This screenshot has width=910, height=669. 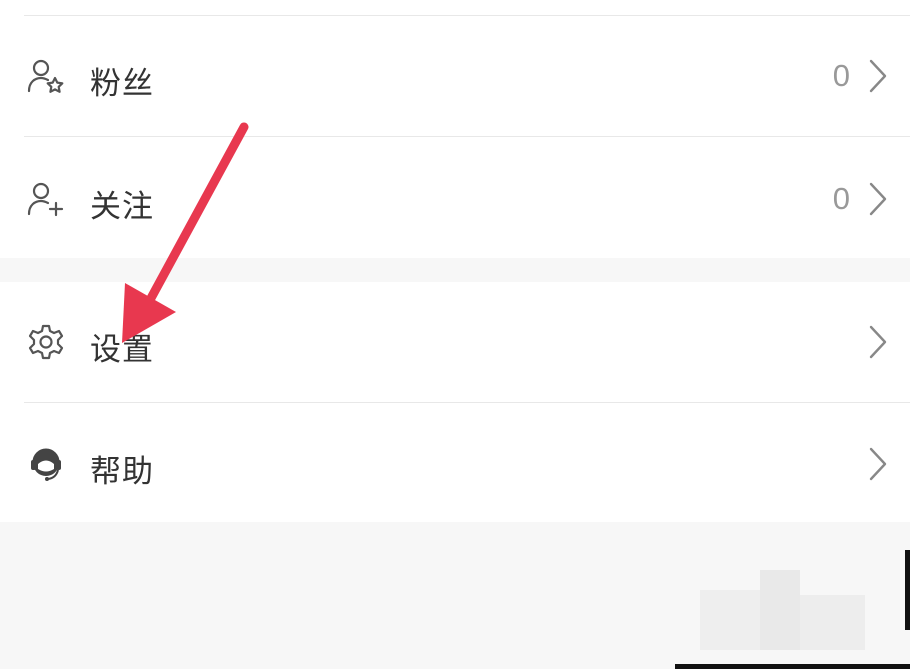 What do you see at coordinates (46, 342) in the screenshot?
I see `gear-icon` at bounding box center [46, 342].